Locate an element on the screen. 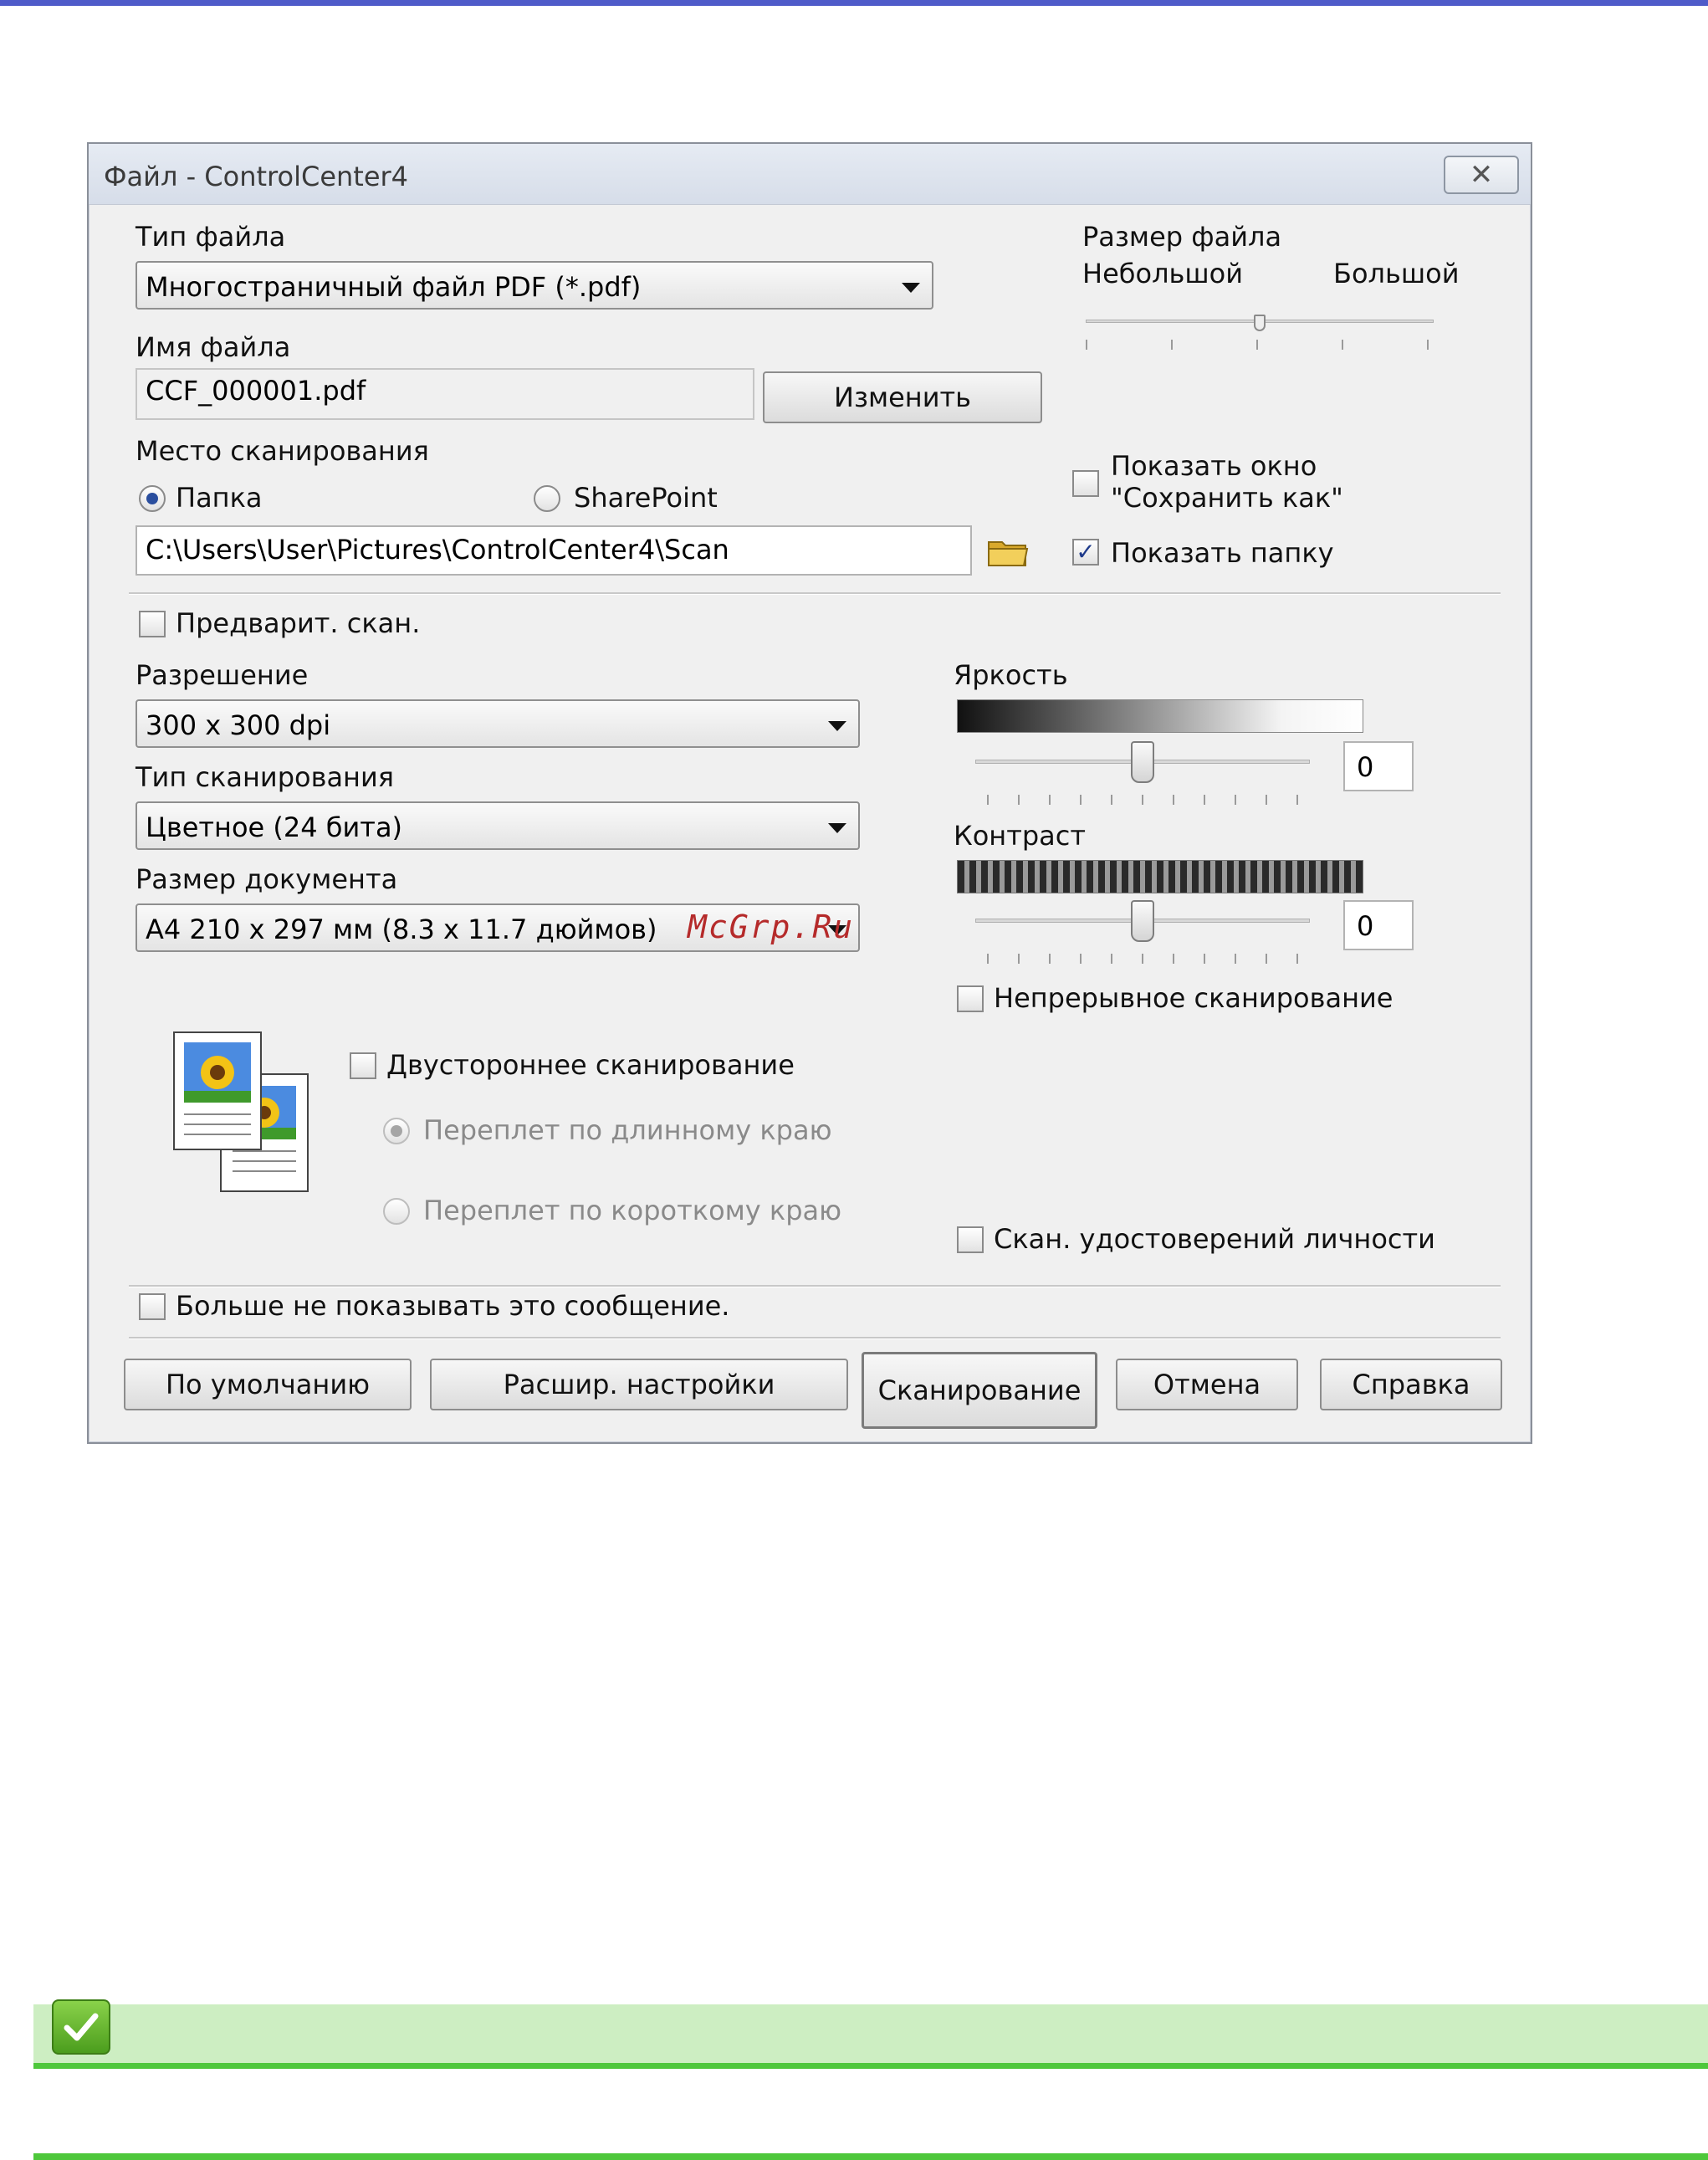 The image size is (1708, 2160). default-button: По умолчанию is located at coordinates (268, 1384).